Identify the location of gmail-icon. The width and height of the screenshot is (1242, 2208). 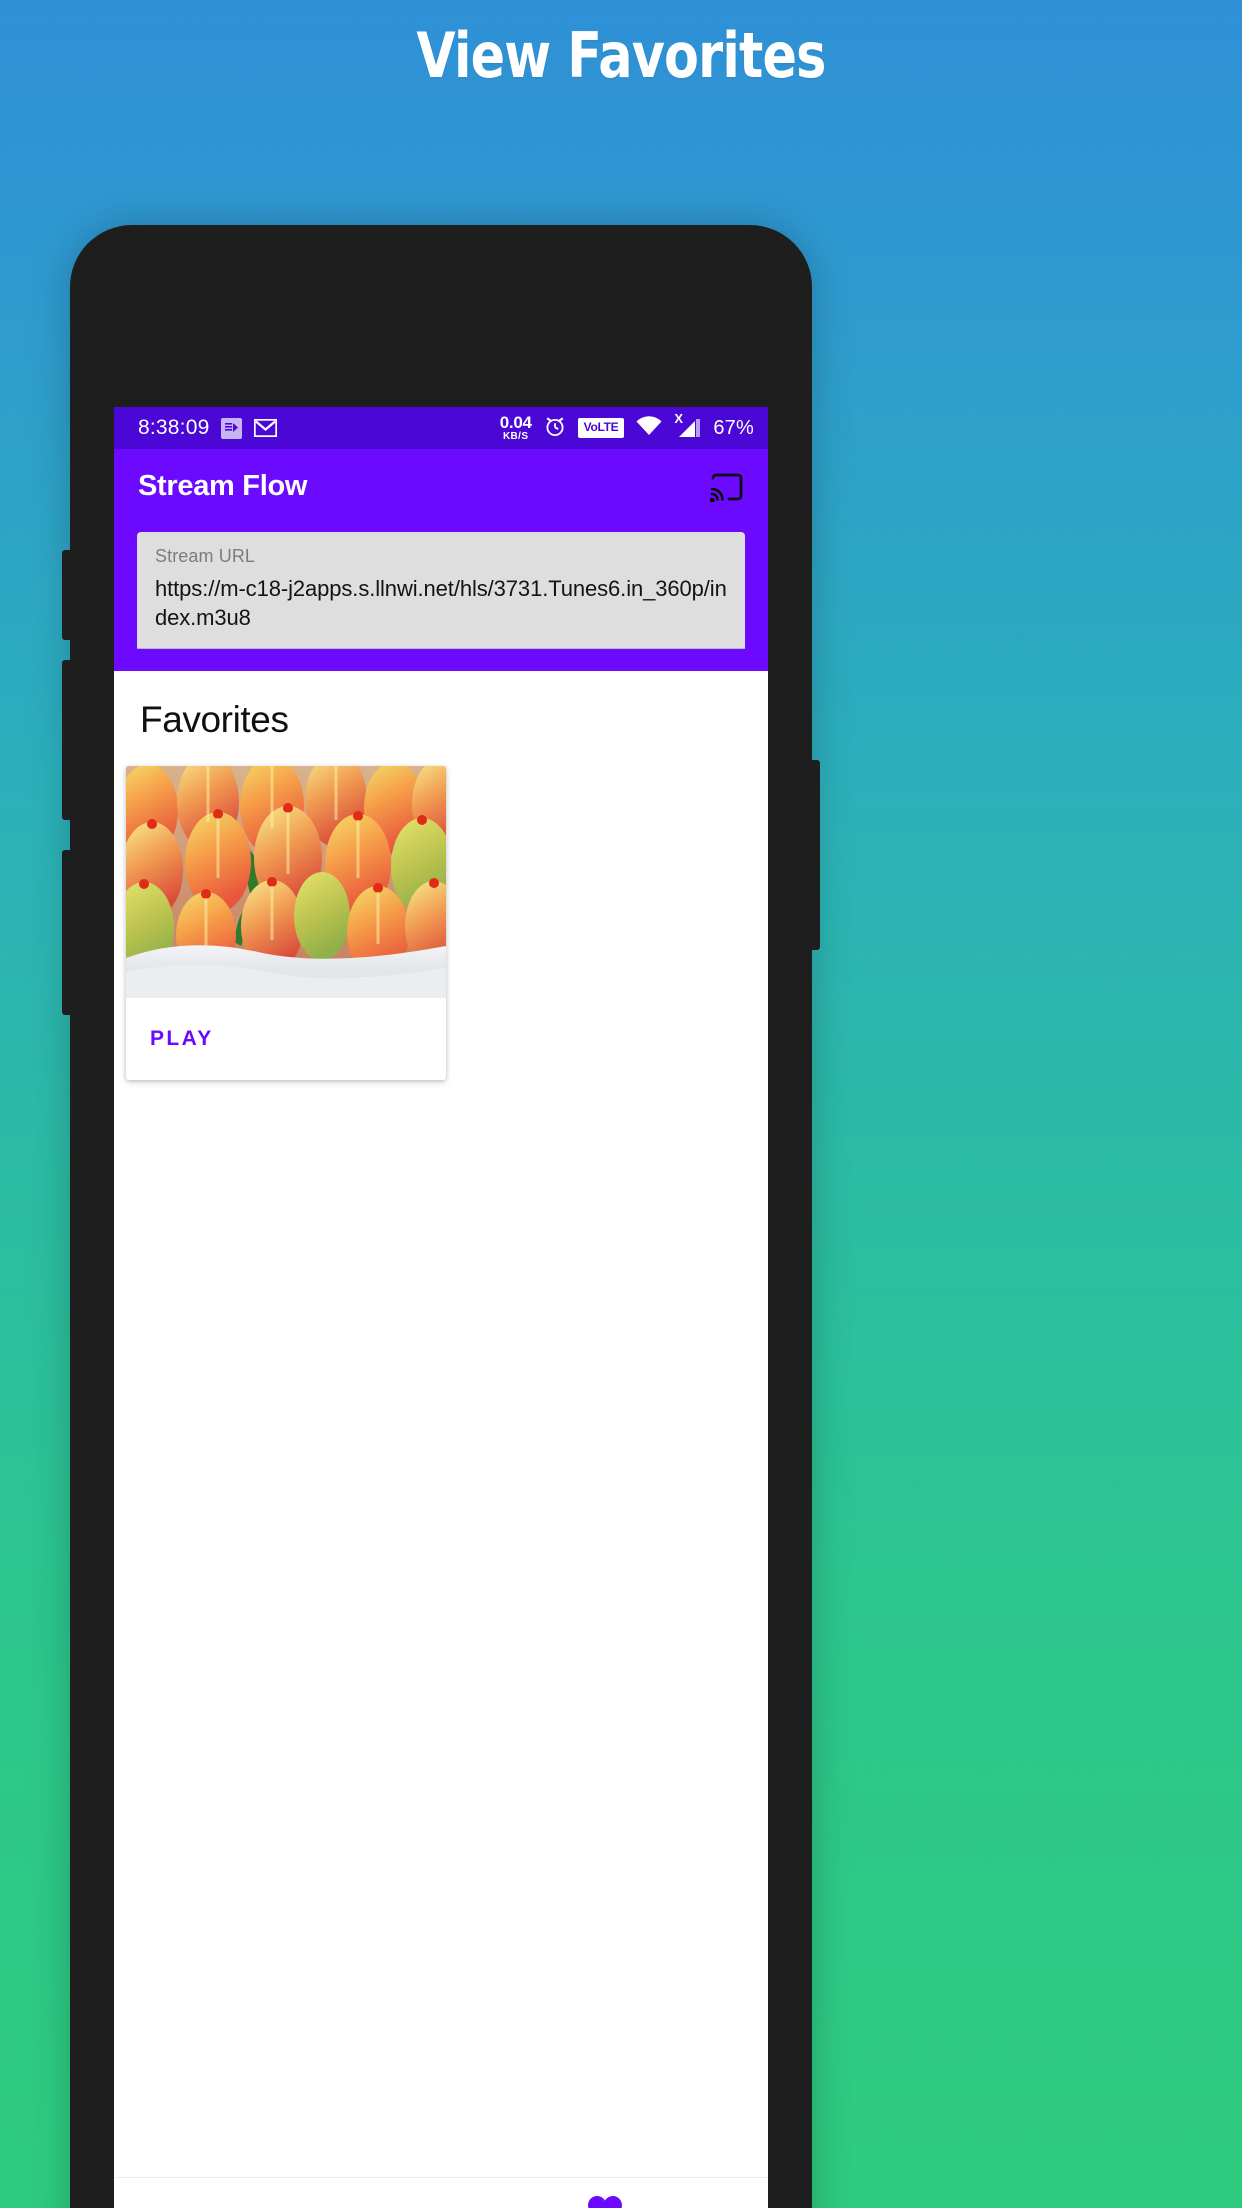
(266, 428).